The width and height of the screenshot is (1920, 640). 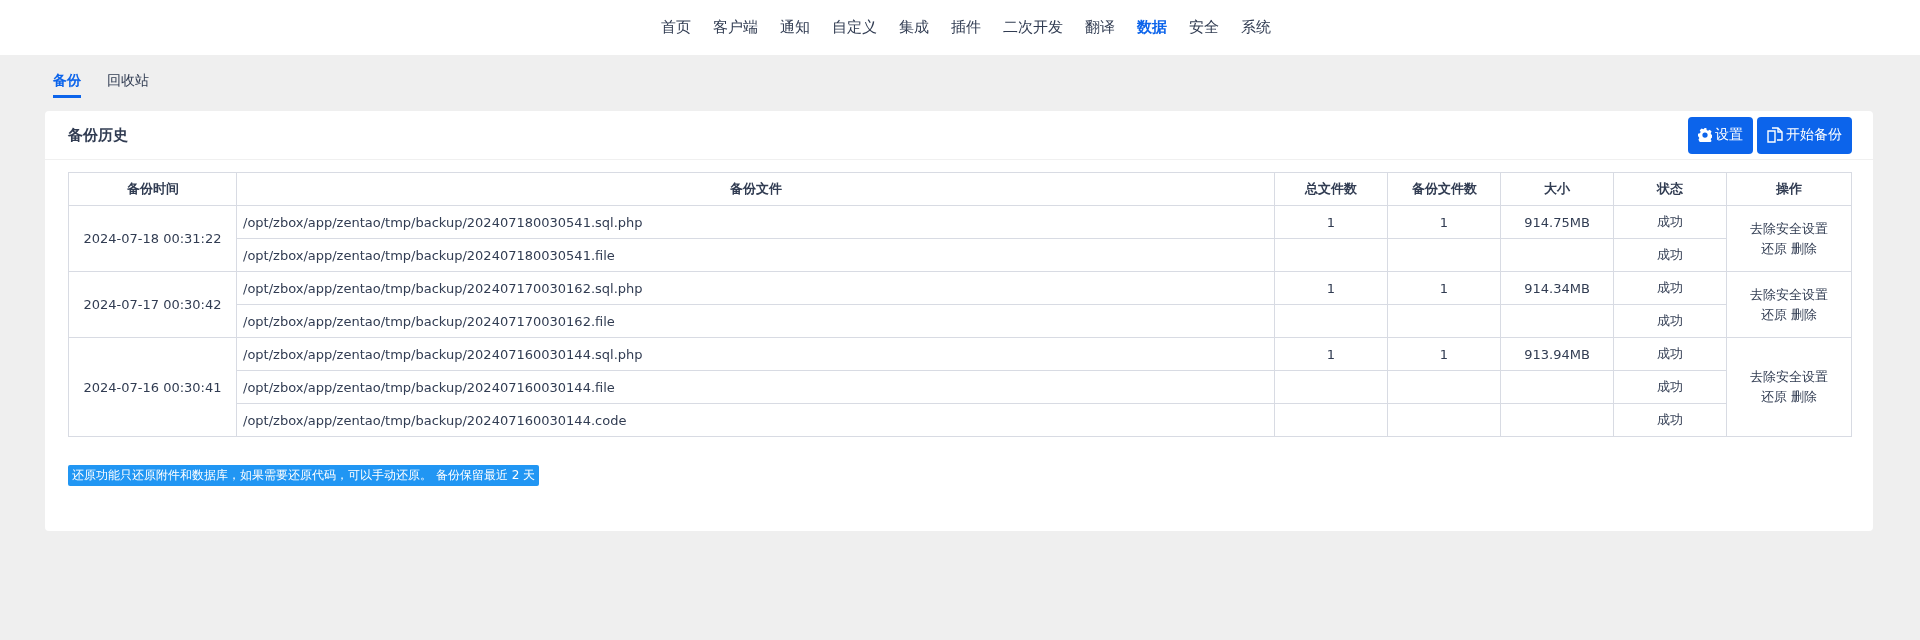 What do you see at coordinates (1705, 135) in the screenshot?
I see `gear-icon` at bounding box center [1705, 135].